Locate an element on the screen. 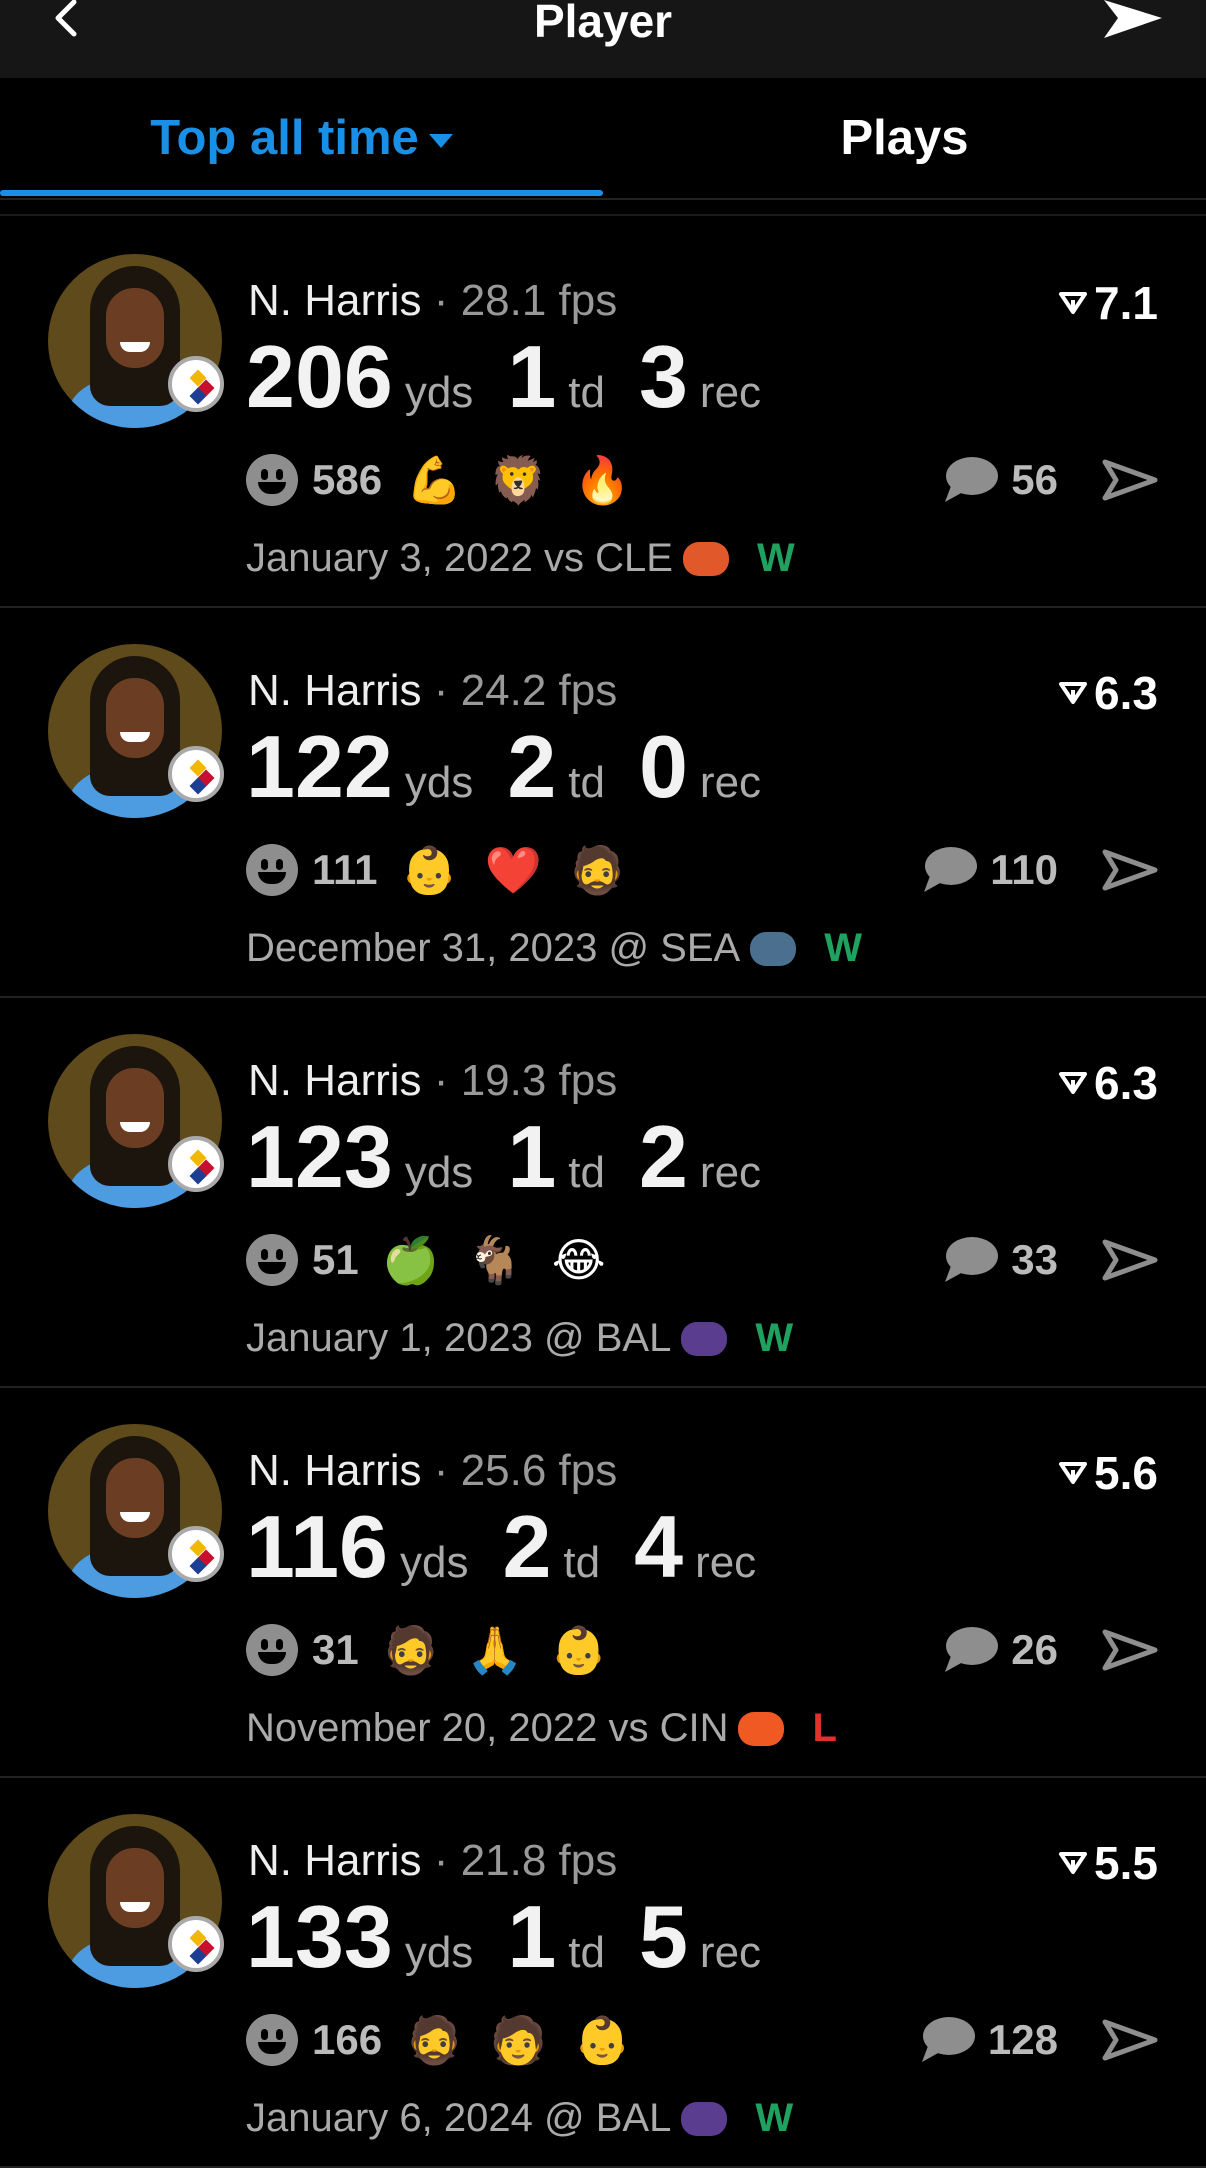 The width and height of the screenshot is (1206, 2168). tab-bar: Top all time Plays is located at coordinates (603, 138).